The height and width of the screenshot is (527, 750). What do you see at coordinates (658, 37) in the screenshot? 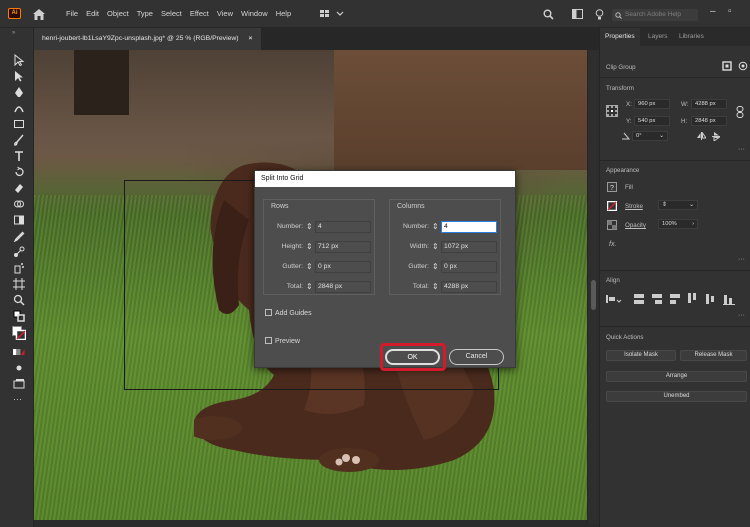
I see `tab-layers: Layers` at bounding box center [658, 37].